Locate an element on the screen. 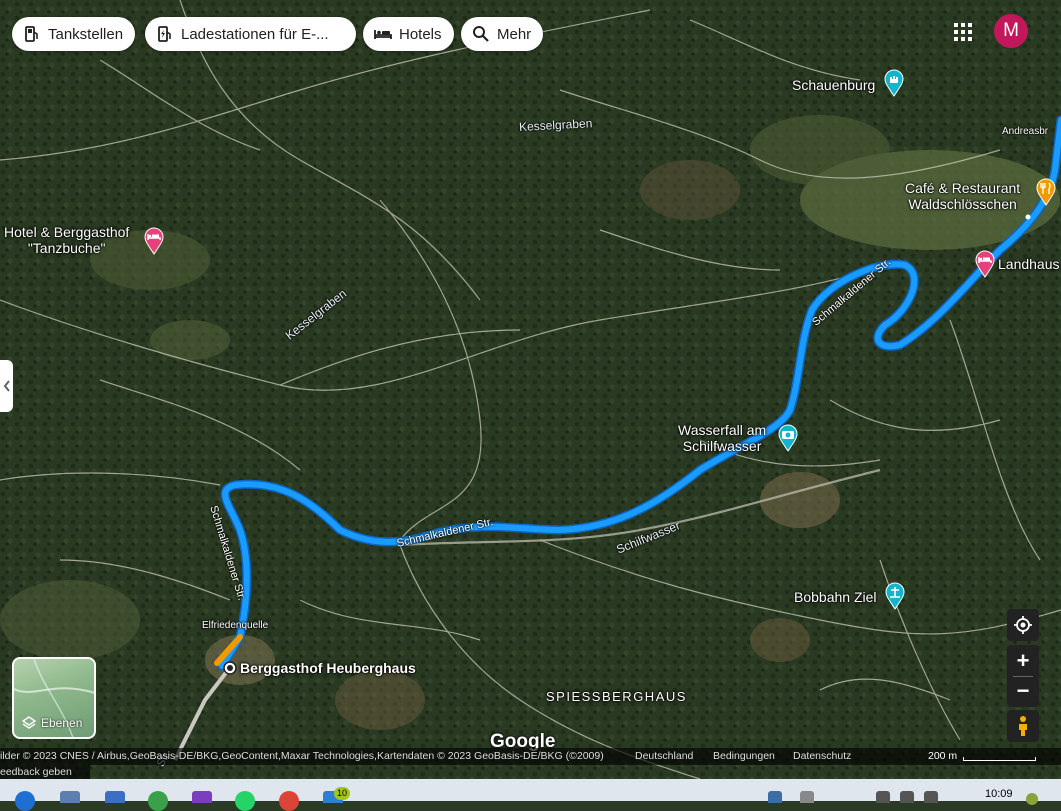 The width and height of the screenshot is (1061, 811). layers-icon is located at coordinates (29, 722).